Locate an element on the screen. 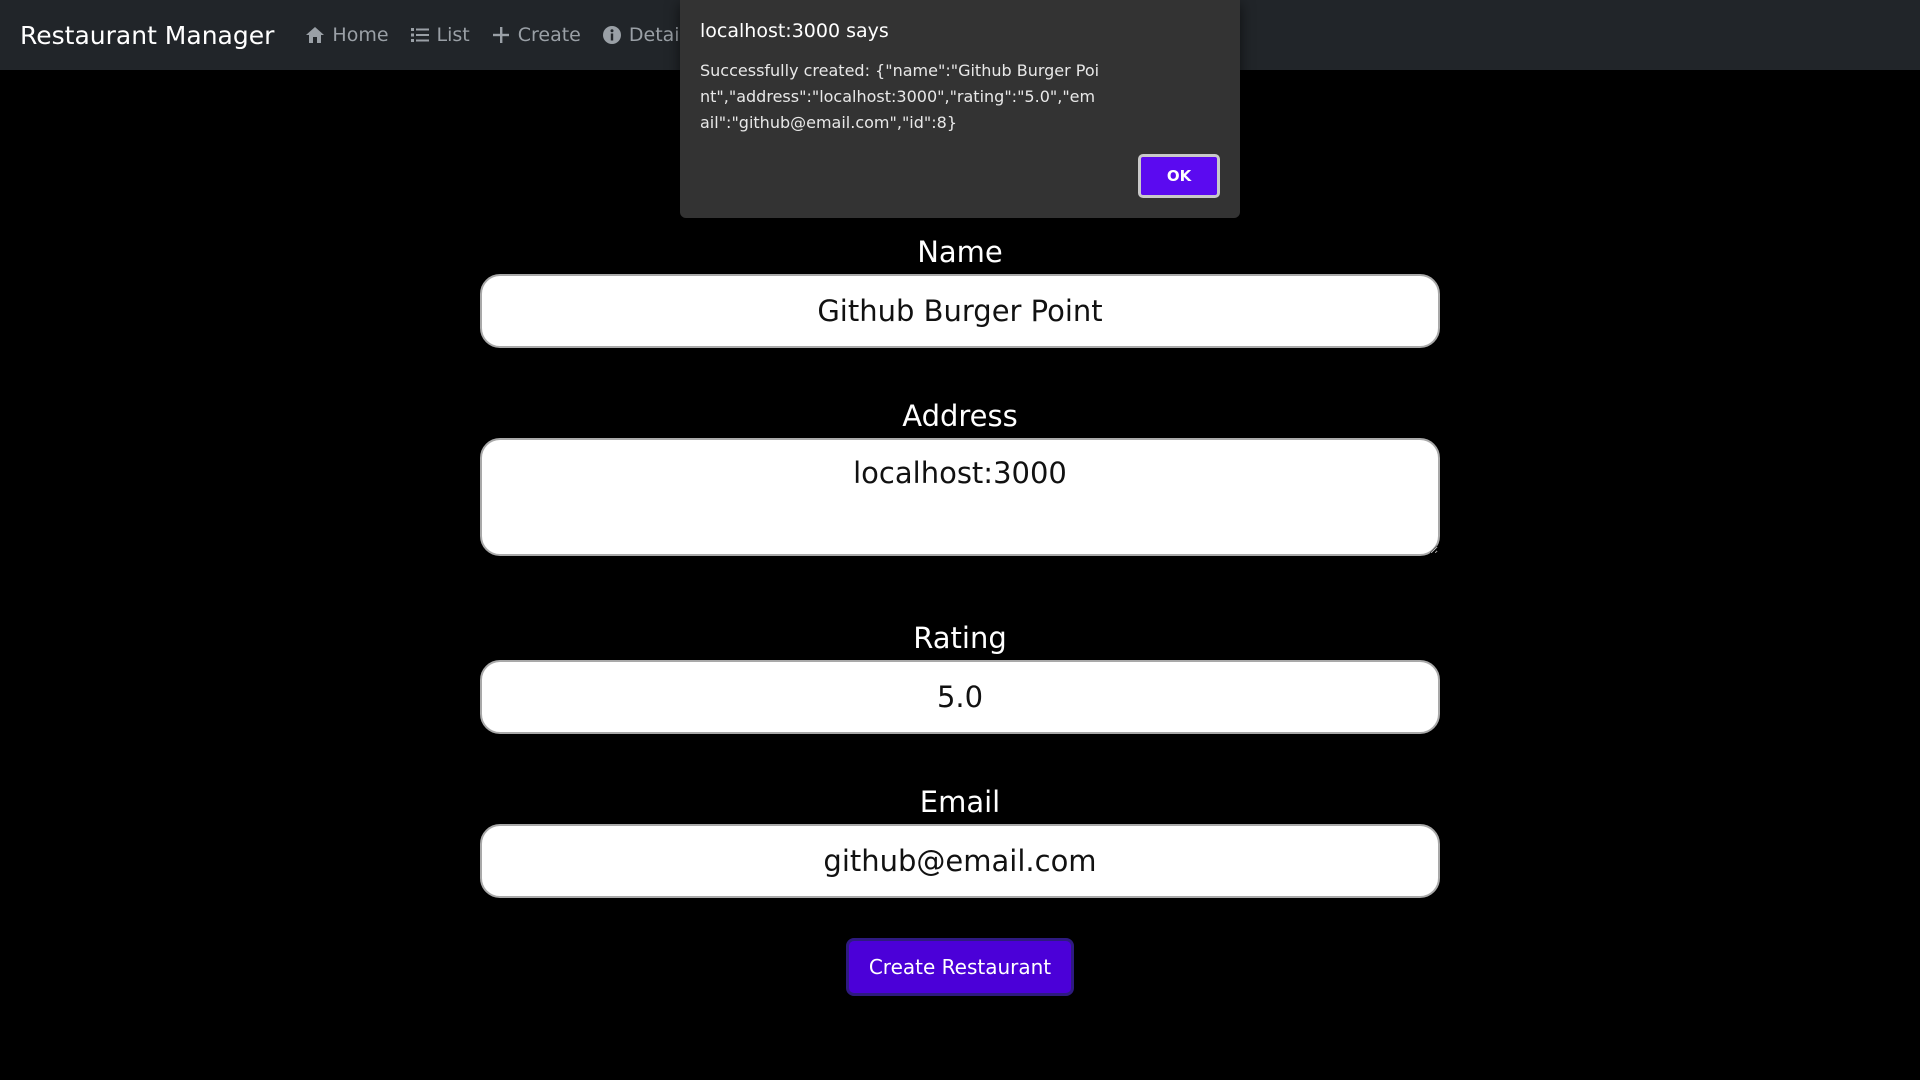  nav-link-list: List is located at coordinates (439, 35).